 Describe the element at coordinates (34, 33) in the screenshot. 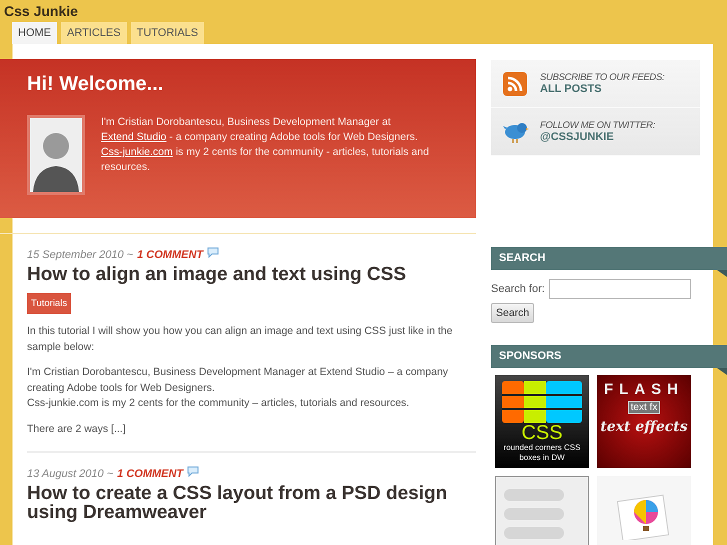

I see `nav-tab: HOME` at that location.